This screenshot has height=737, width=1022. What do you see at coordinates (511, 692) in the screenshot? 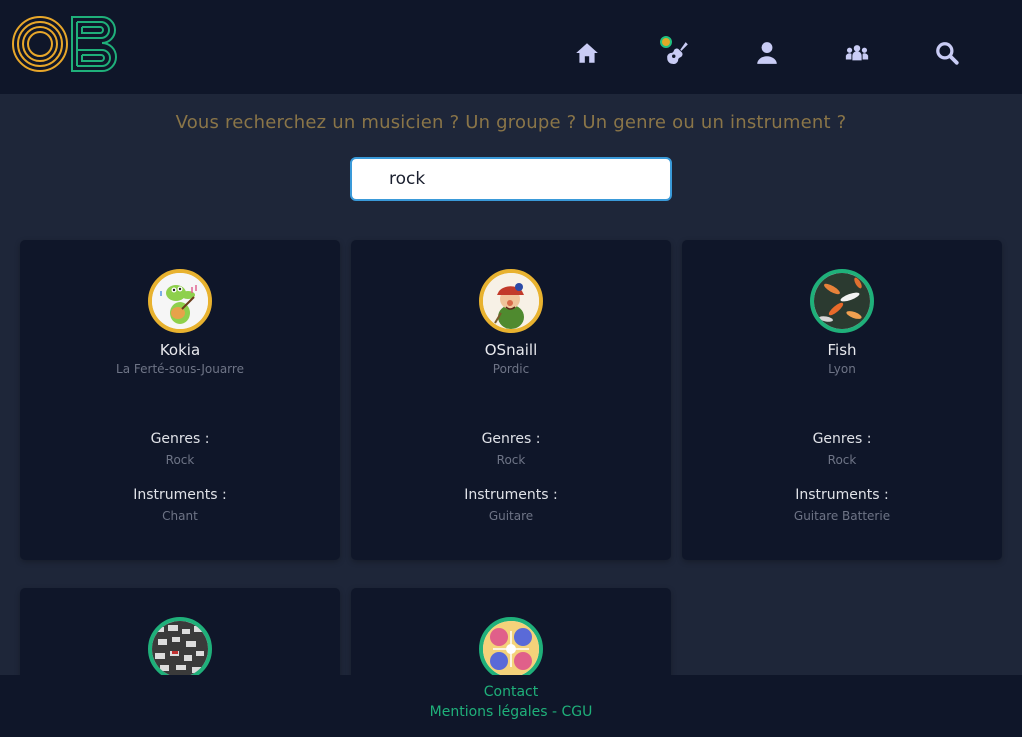
I see `contact-link: Contact` at bounding box center [511, 692].